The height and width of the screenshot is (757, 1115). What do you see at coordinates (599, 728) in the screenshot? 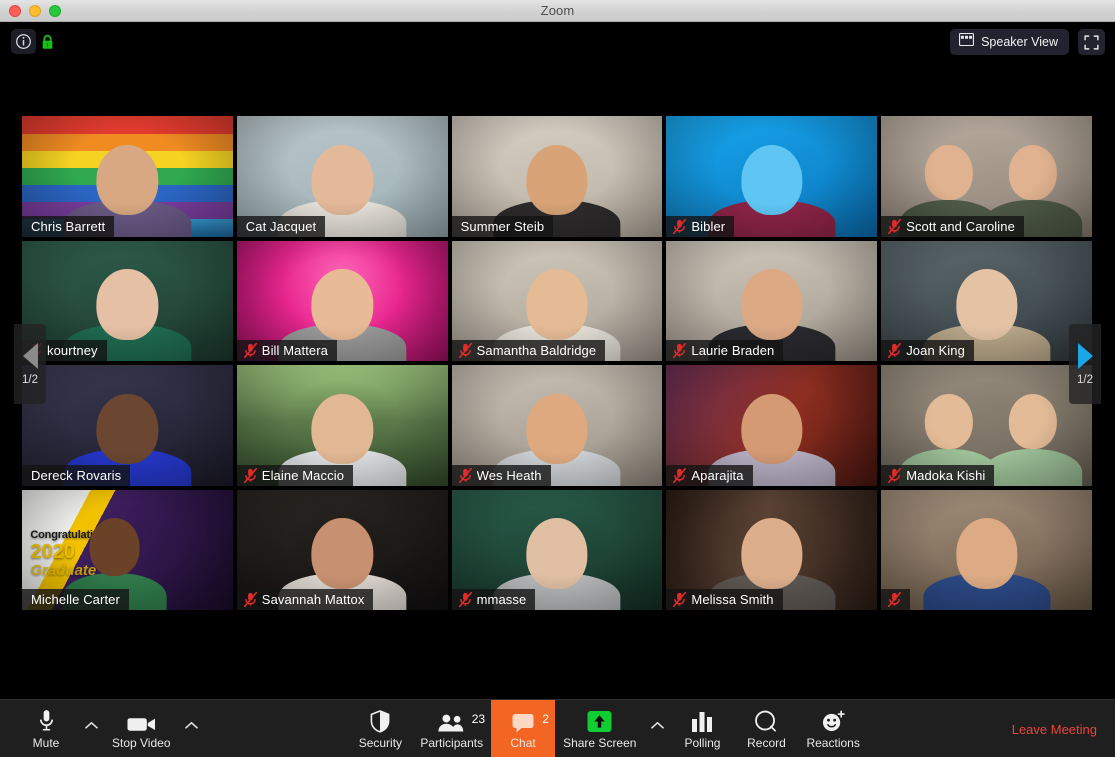
I see `share-screen-button: Share Screen` at bounding box center [599, 728].